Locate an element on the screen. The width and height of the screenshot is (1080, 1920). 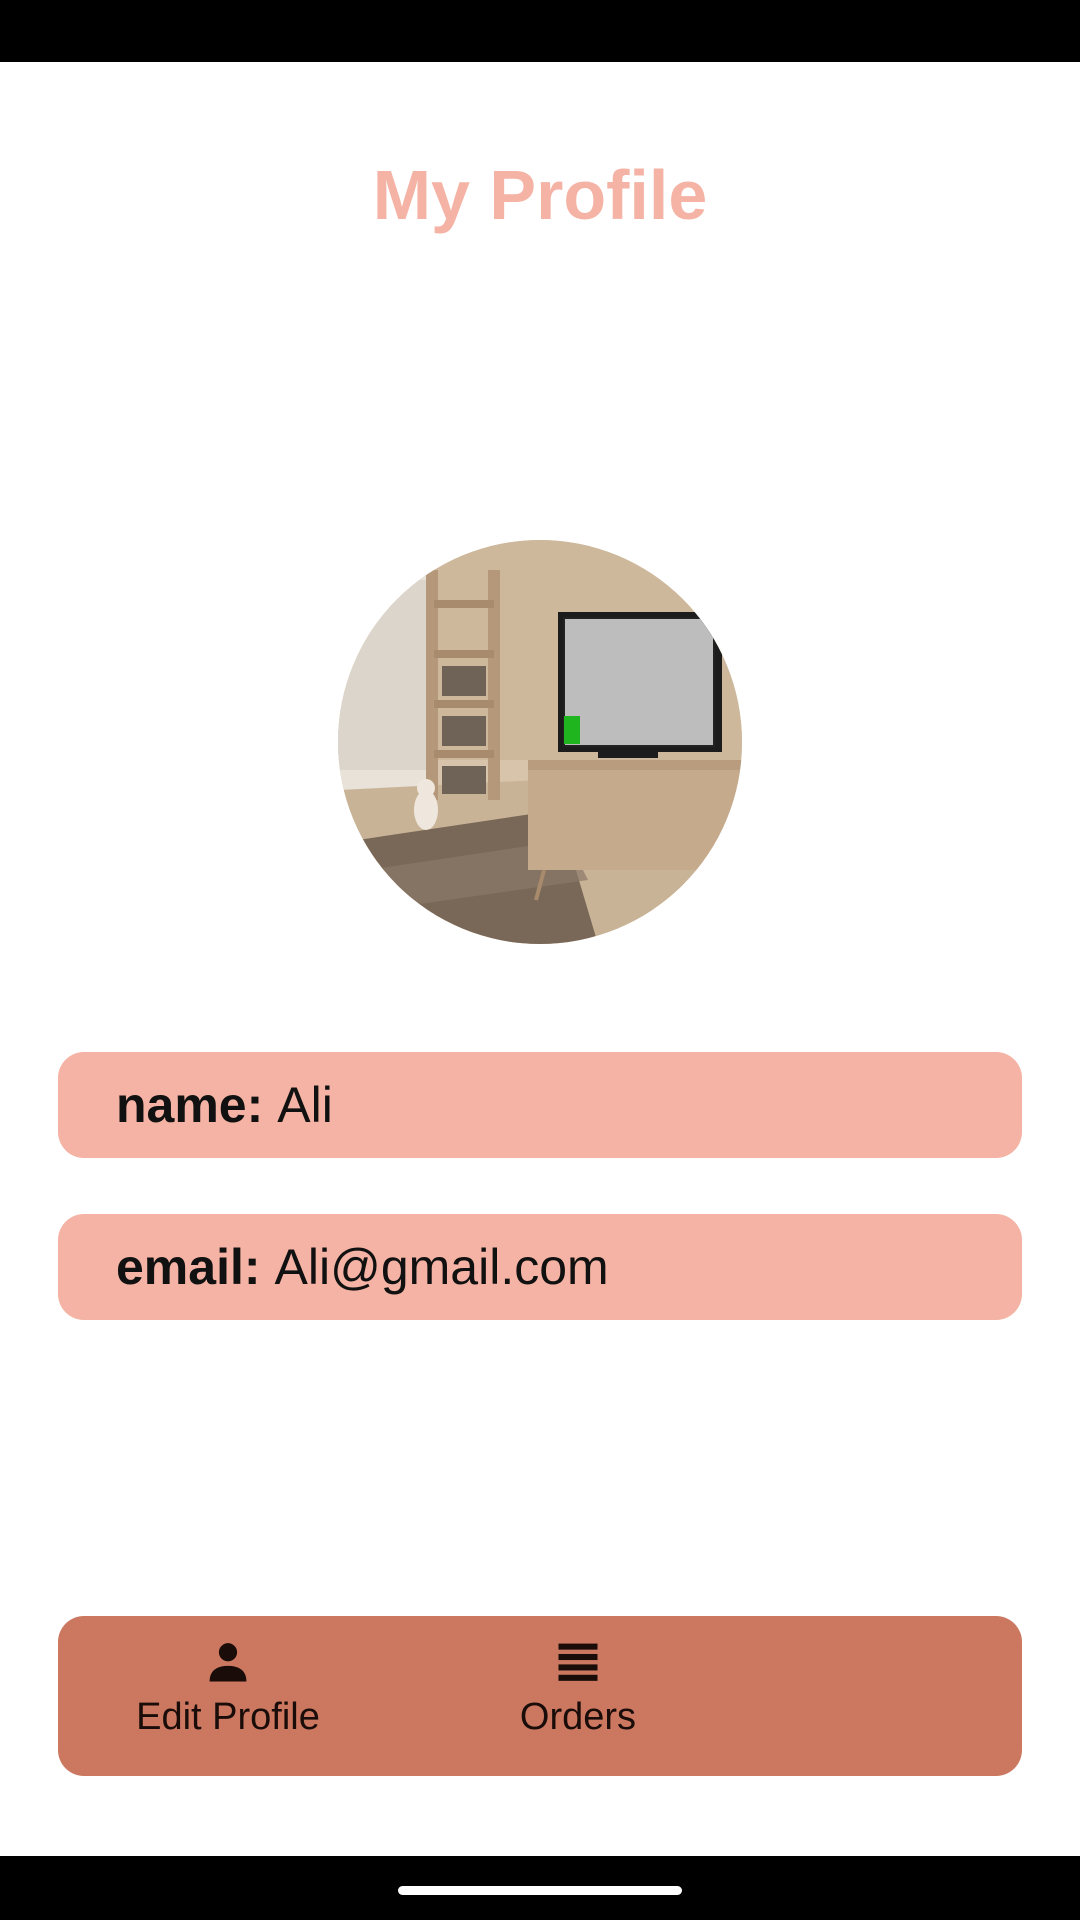
edit-profile-button: Edit Profile is located at coordinates (228, 1696).